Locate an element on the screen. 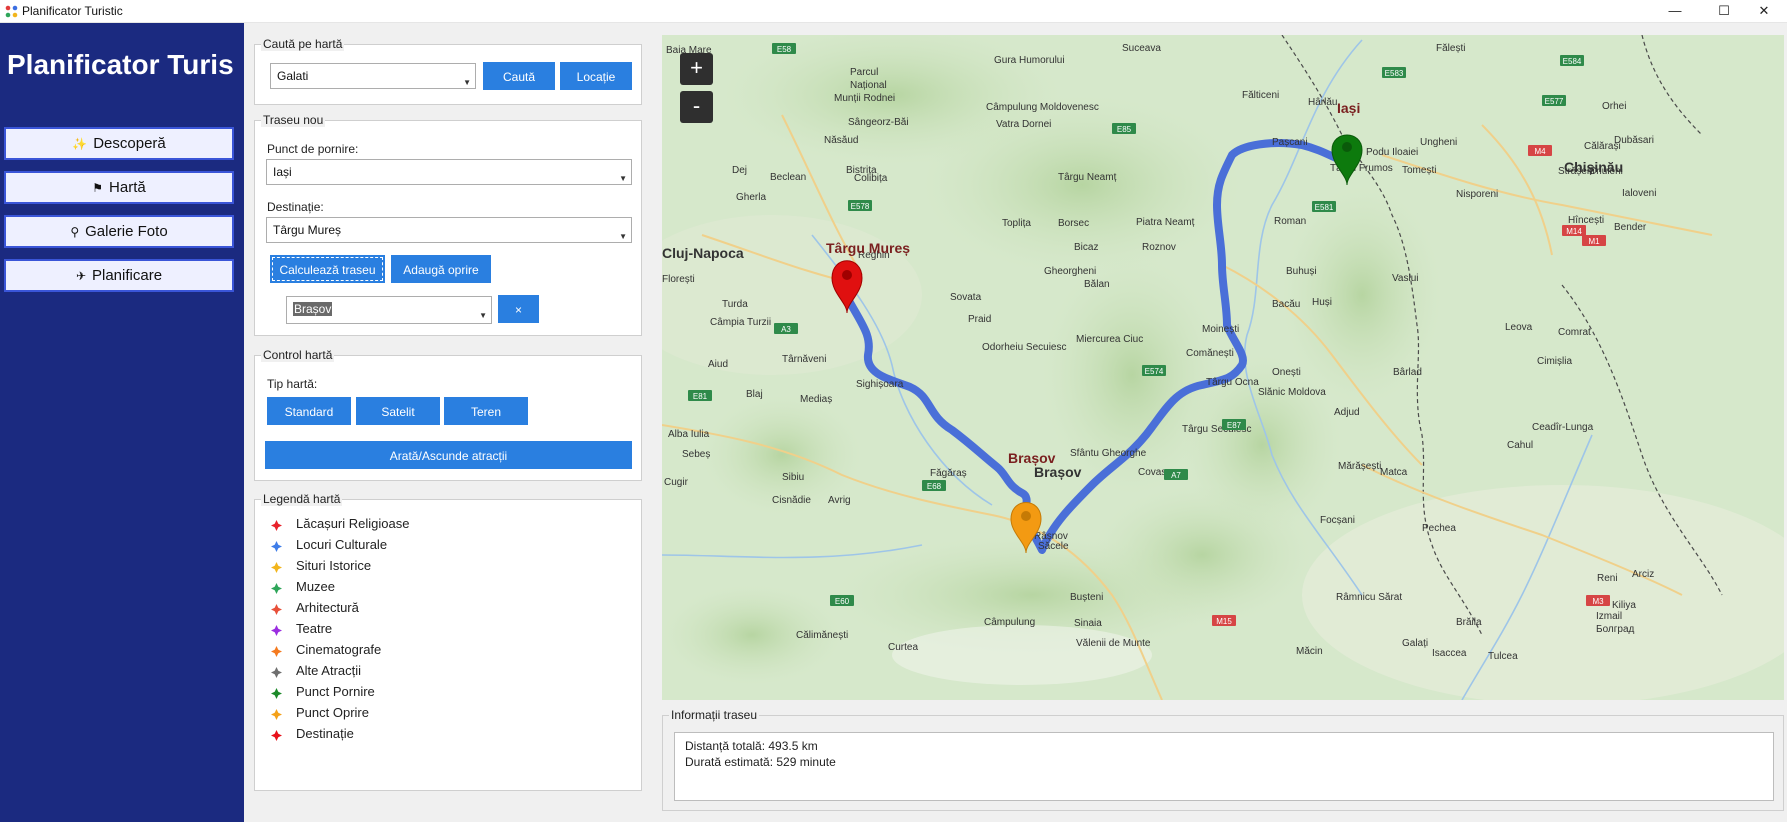 The width and height of the screenshot is (1787, 822). place-label: Slănic Moldova is located at coordinates (1292, 392).